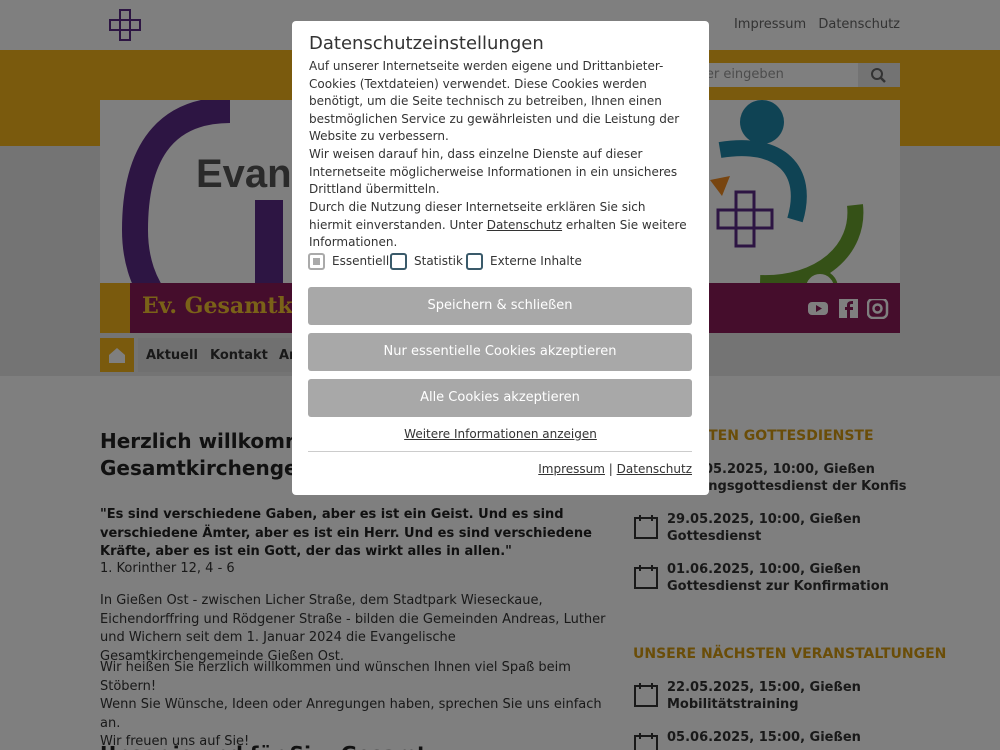 This screenshot has width=1000, height=750. What do you see at coordinates (438, 261) in the screenshot?
I see `checkbox-label: Statistik` at bounding box center [438, 261].